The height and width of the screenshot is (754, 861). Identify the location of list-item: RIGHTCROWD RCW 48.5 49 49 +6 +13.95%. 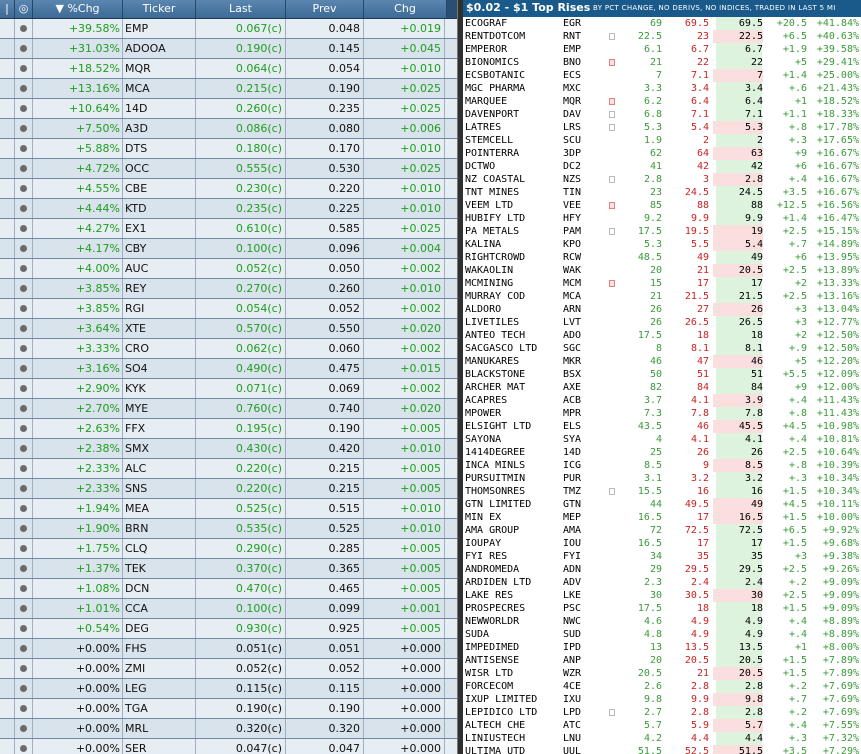
(662, 257).